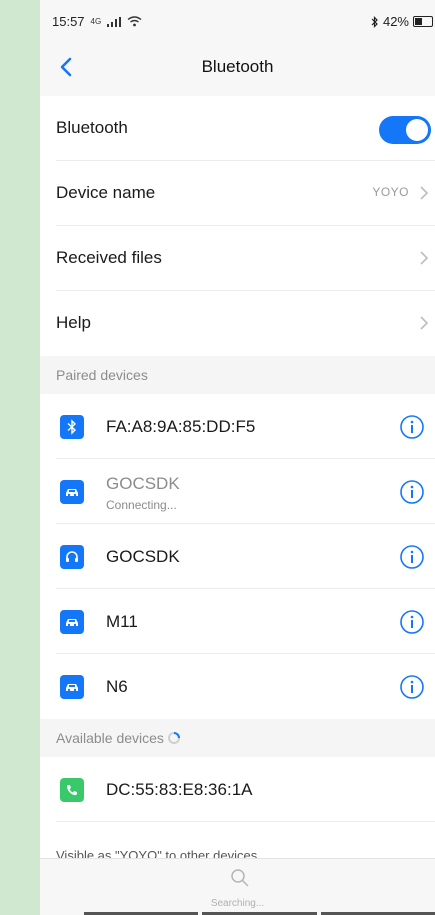 This screenshot has height=915, width=435. What do you see at coordinates (423, 21) in the screenshot?
I see `battery-icon` at bounding box center [423, 21].